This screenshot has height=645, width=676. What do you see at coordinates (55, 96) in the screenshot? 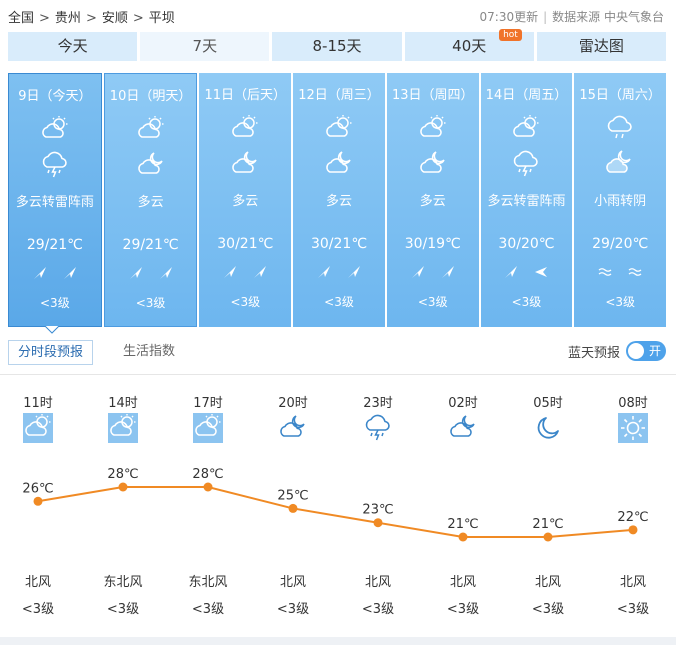
I see `day-date: 9日（今天）` at bounding box center [55, 96].